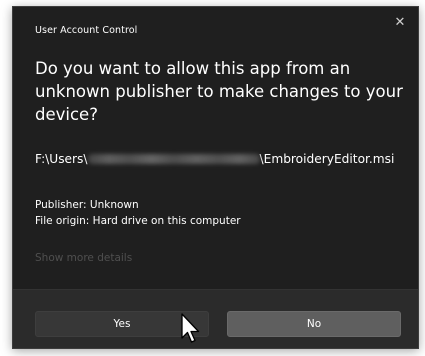 Image resolution: width=425 pixels, height=356 pixels. What do you see at coordinates (314, 324) in the screenshot?
I see `no-button: No` at bounding box center [314, 324].